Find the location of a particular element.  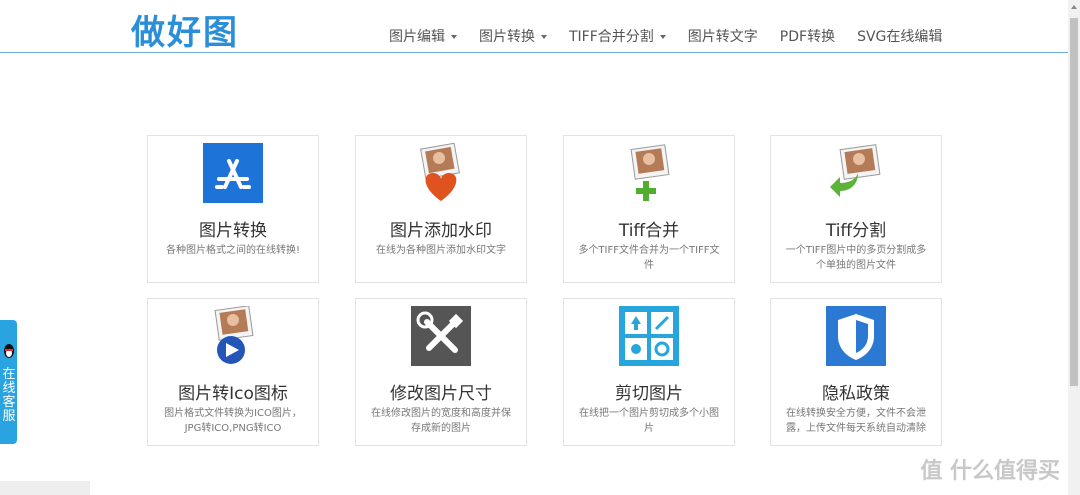

side-tab-label: 在线客服 is located at coordinates (9, 395).